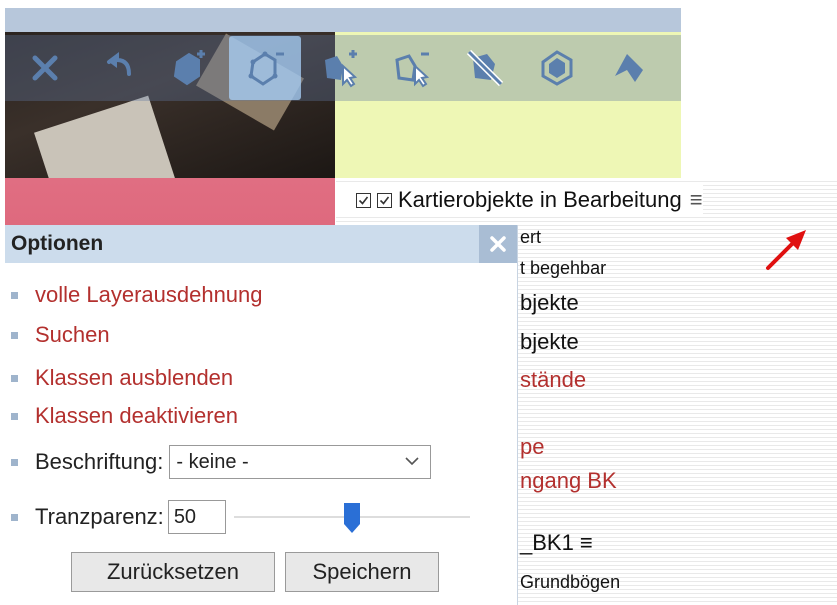 The height and width of the screenshot is (605, 837). I want to click on option-item: Suchen, so click(60, 335).